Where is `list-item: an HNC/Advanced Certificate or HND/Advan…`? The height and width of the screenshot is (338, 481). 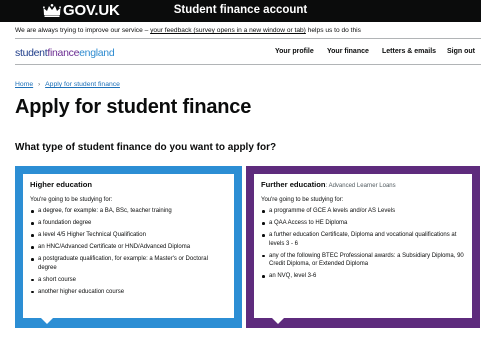 list-item: an HNC/Advanced Certificate or HND/Advan… is located at coordinates (129, 247).